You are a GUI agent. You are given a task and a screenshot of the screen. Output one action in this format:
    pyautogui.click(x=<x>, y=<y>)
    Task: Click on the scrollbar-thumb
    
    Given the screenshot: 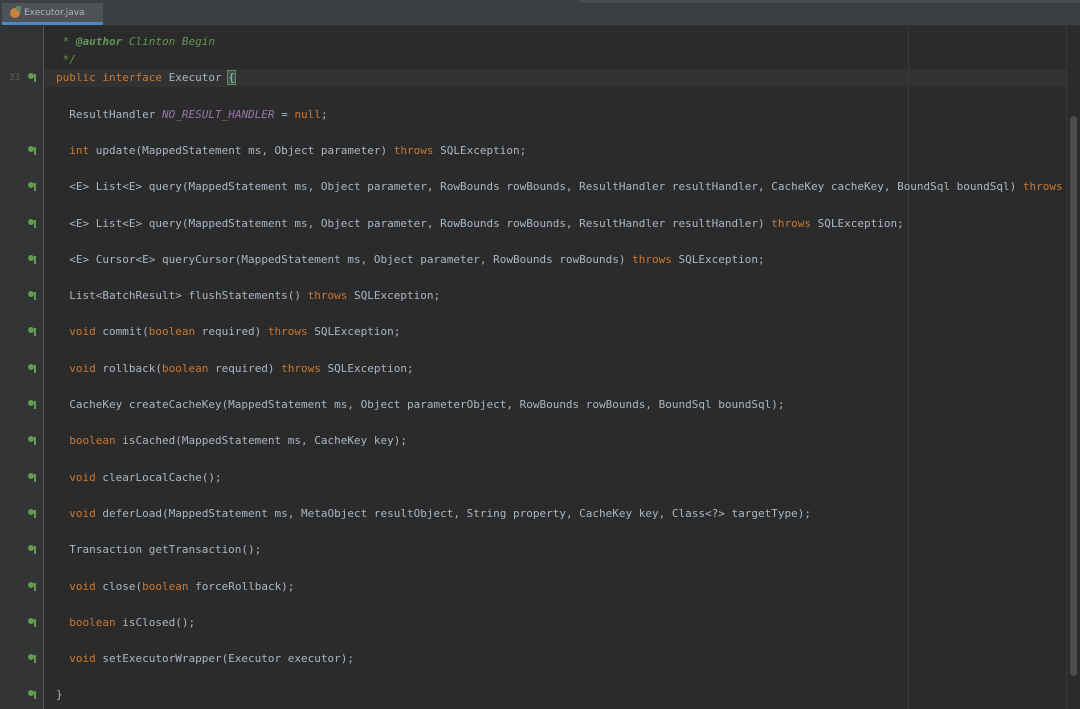 What is the action you would take?
    pyautogui.click(x=1073, y=396)
    